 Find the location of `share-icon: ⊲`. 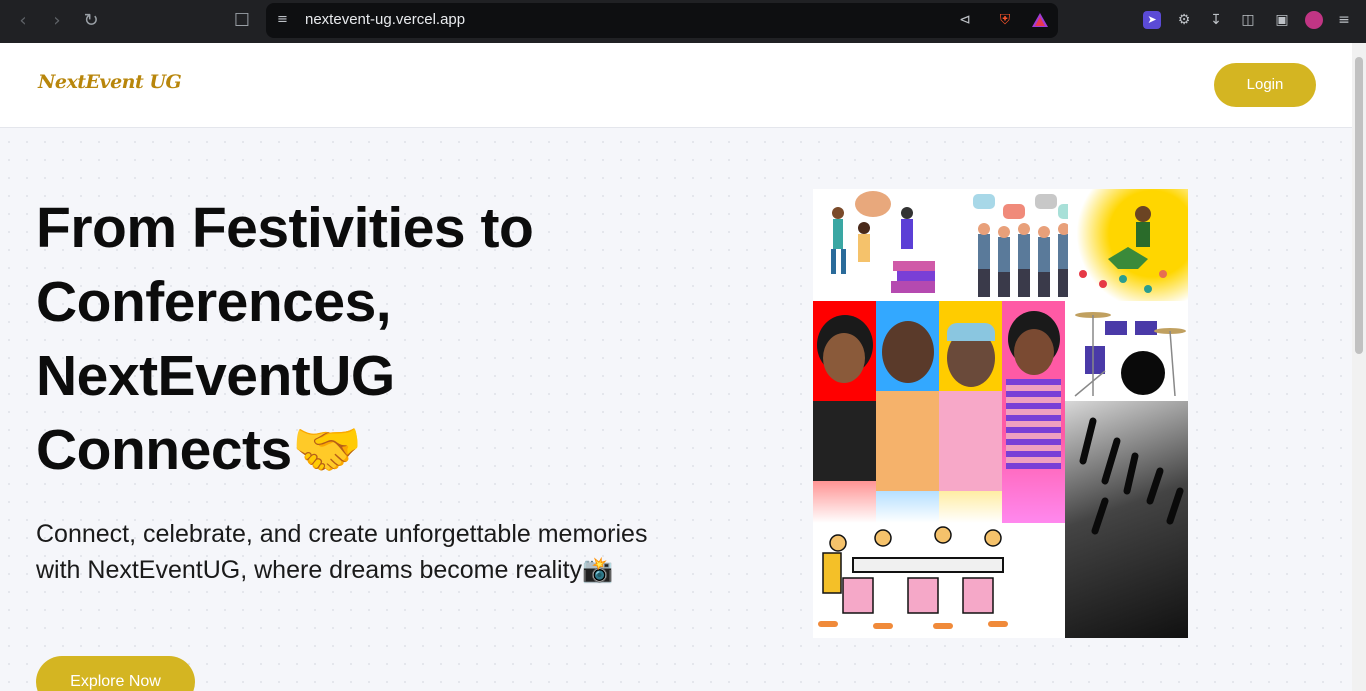

share-icon: ⊲ is located at coordinates (965, 20).